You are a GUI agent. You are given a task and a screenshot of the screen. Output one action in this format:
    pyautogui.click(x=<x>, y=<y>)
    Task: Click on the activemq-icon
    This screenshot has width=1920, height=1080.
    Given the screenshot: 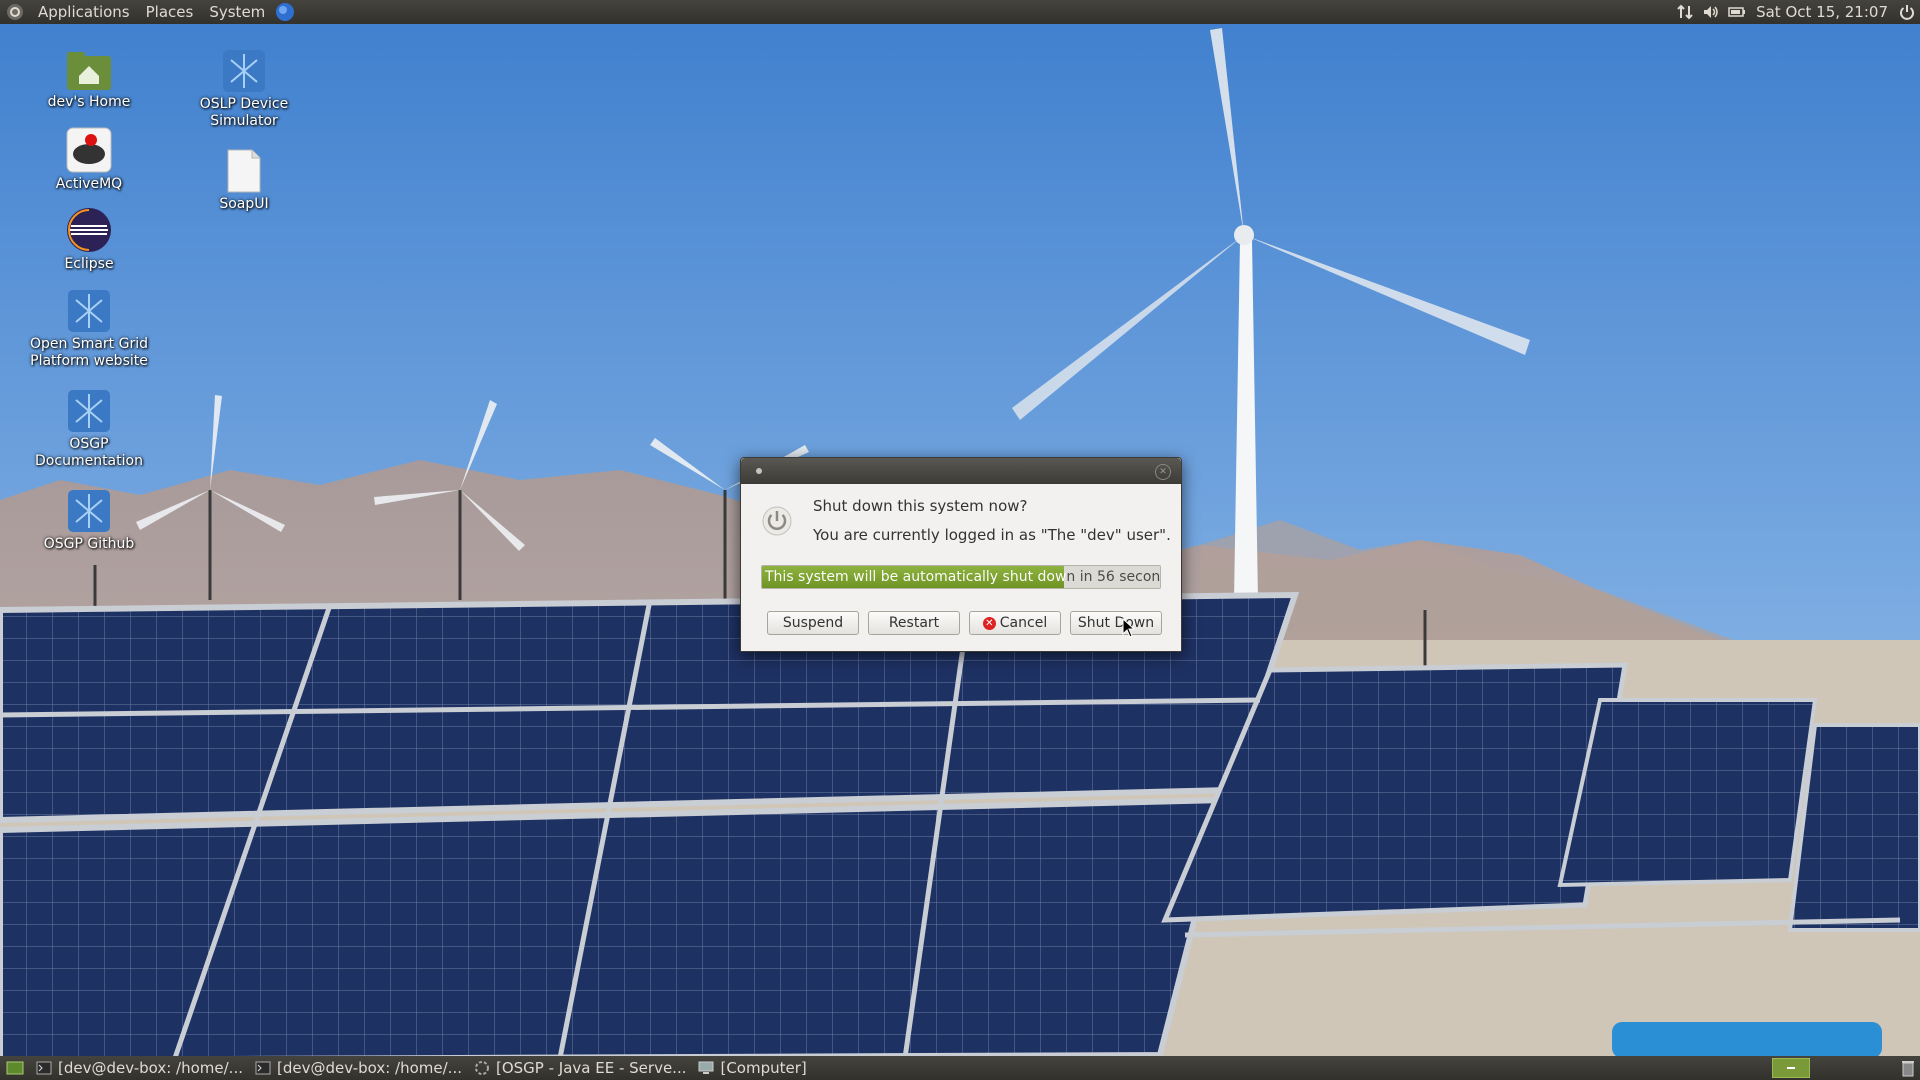 What is the action you would take?
    pyautogui.click(x=89, y=150)
    